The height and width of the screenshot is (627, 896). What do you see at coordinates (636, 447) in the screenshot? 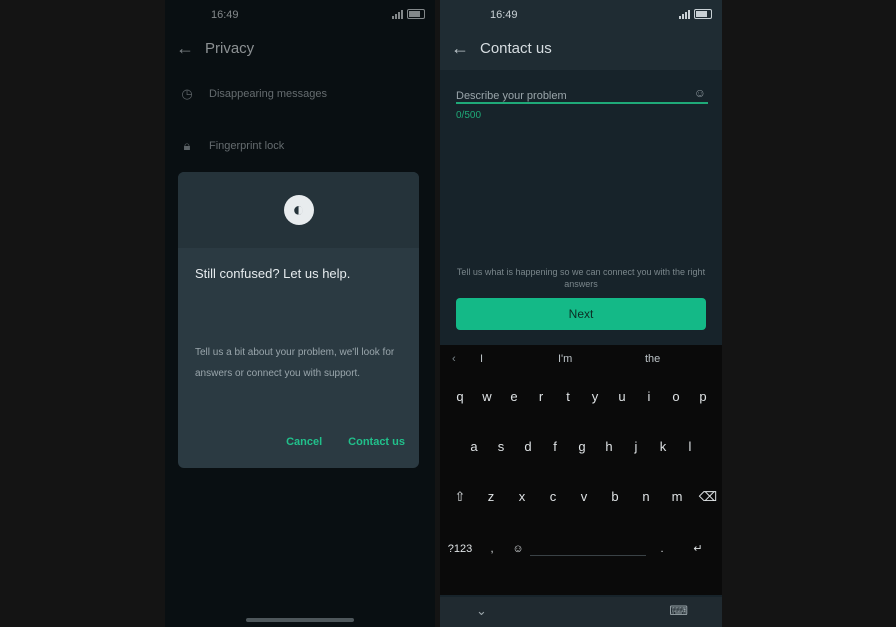
I see `key-j: j` at bounding box center [636, 447].